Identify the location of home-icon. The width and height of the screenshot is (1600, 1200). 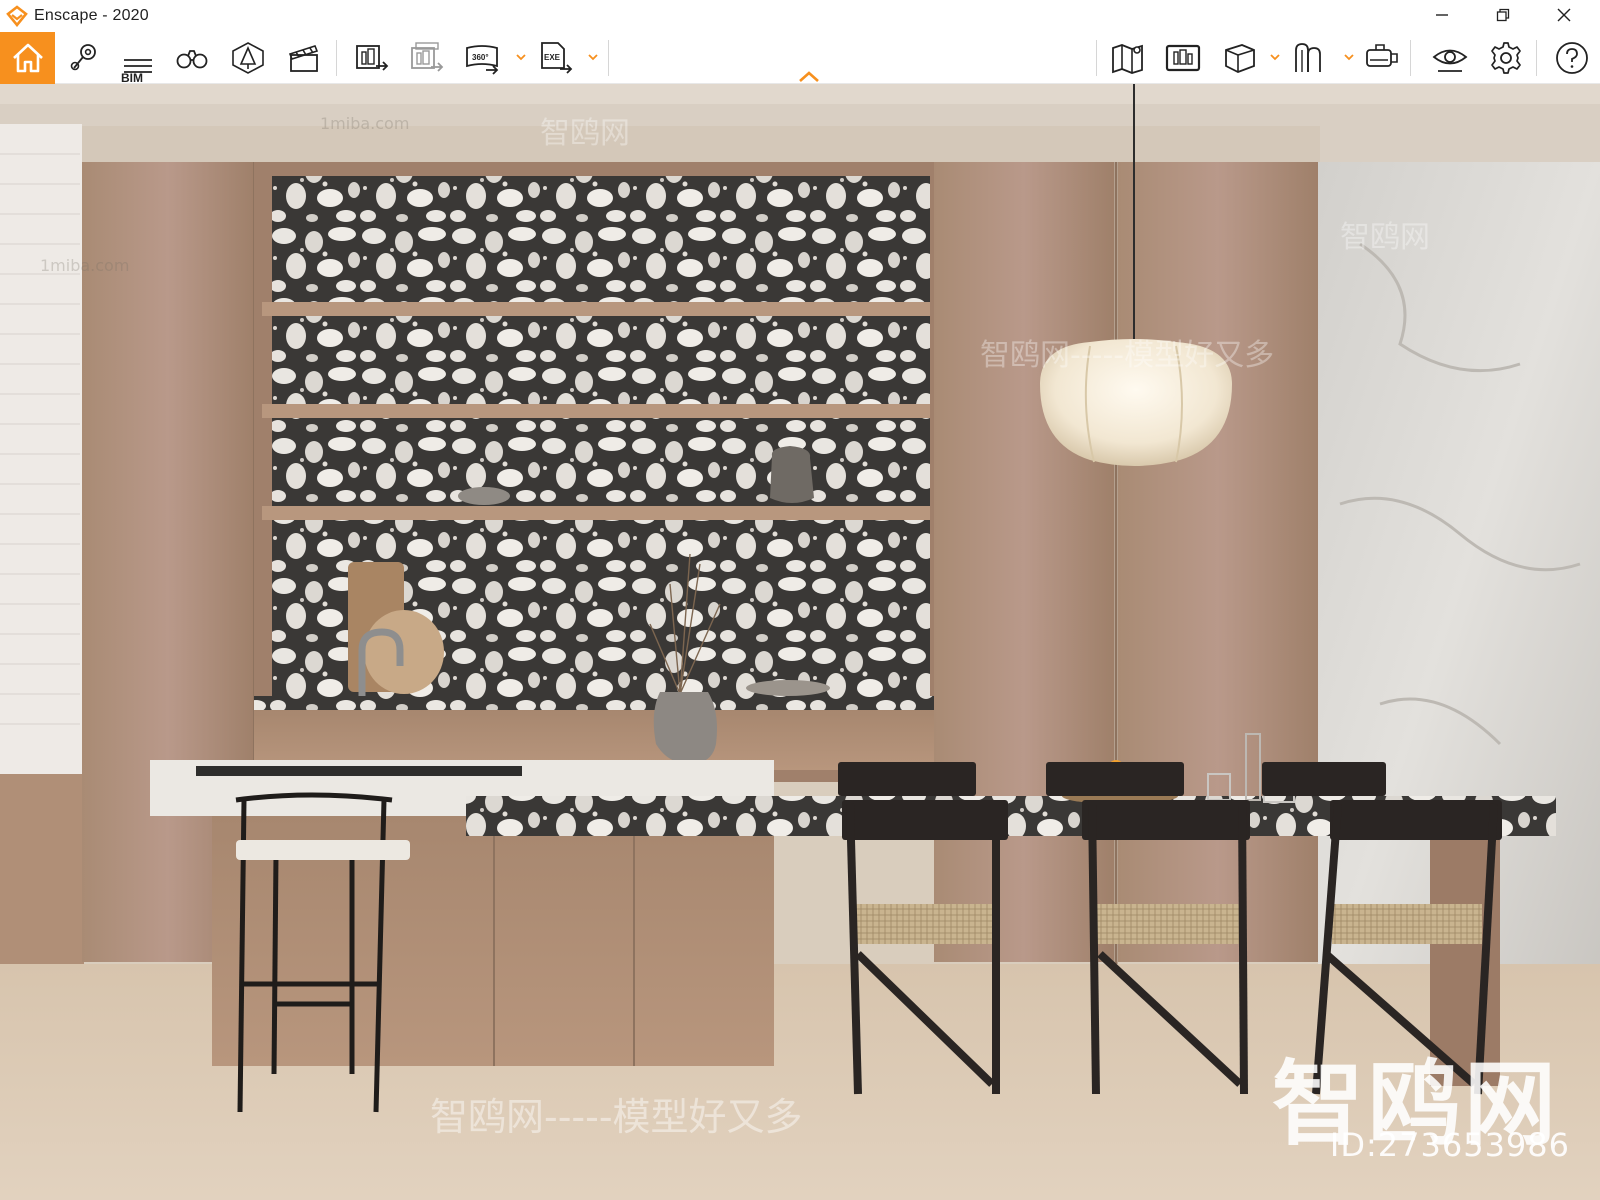
(27, 58).